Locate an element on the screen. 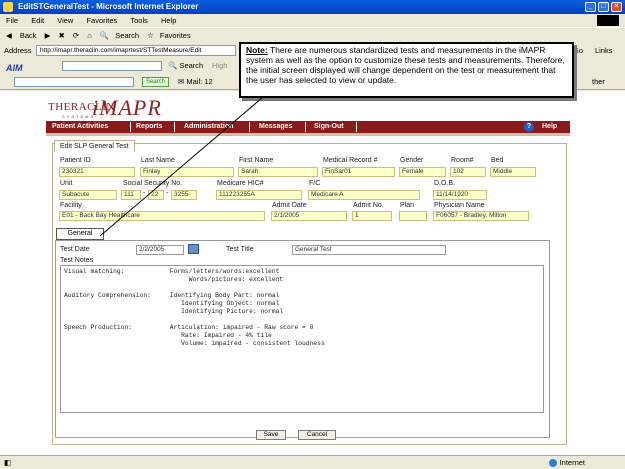  back-button: ◀ Back is located at coordinates (21, 35).